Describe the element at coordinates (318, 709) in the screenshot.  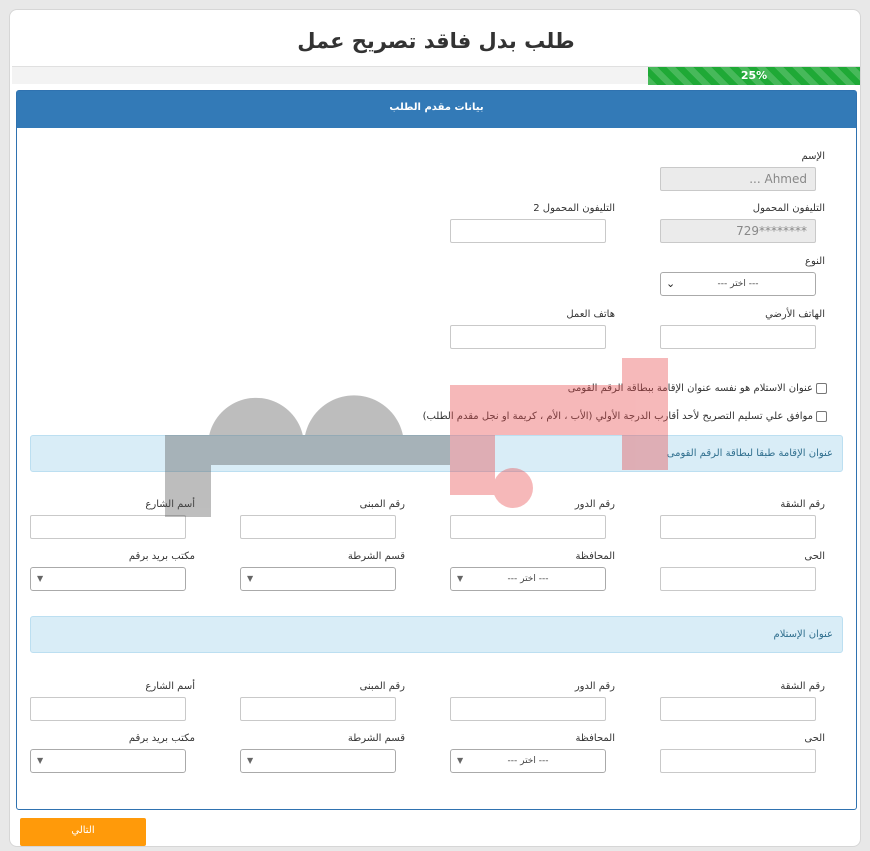
I see `del-building-field` at that location.